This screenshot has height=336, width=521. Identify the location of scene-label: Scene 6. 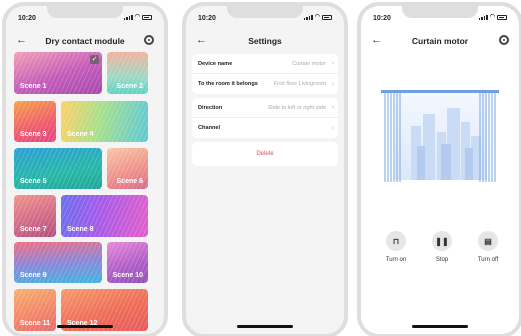
(129, 181).